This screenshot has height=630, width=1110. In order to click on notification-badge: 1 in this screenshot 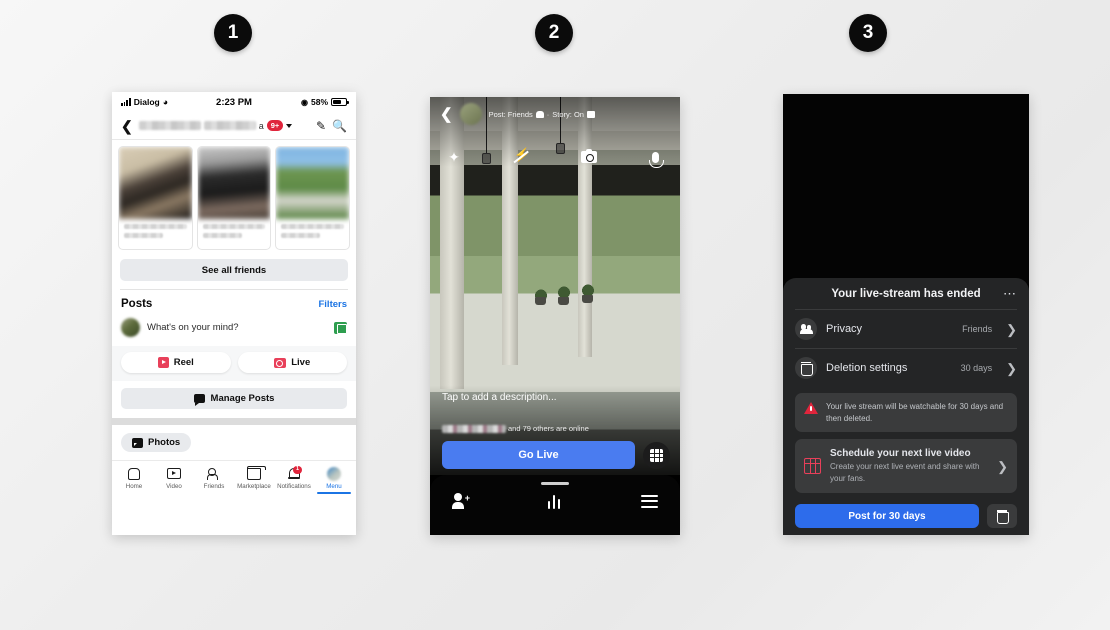, I will do `click(297, 470)`.